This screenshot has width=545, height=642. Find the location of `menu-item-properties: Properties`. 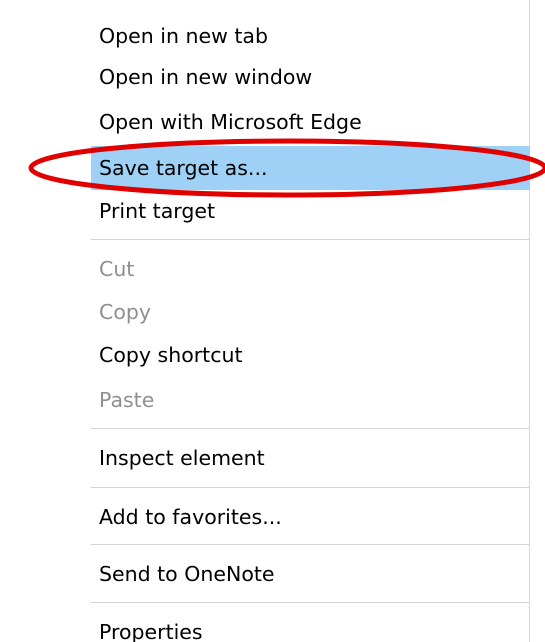

menu-item-properties: Properties is located at coordinates (310, 626).